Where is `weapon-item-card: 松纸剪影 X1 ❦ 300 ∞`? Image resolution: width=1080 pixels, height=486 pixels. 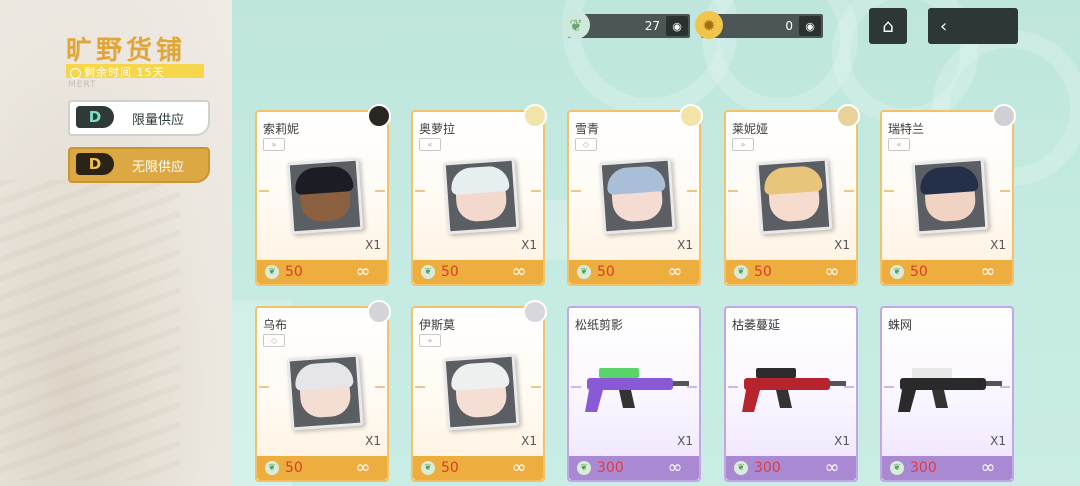 weapon-item-card: 松纸剪影 X1 ❦ 300 ∞ is located at coordinates (634, 394).